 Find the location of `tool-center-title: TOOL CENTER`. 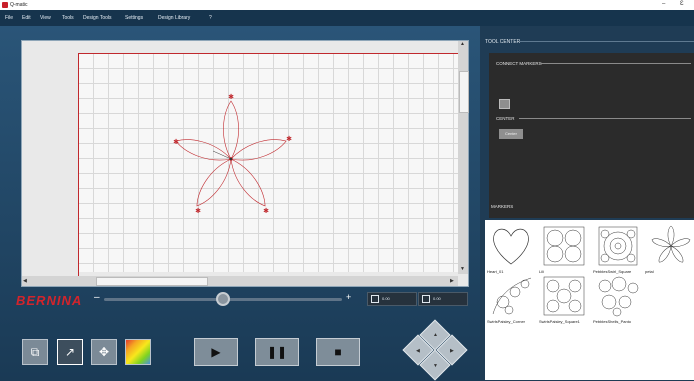

tool-center-title: TOOL CENTER is located at coordinates (503, 42).